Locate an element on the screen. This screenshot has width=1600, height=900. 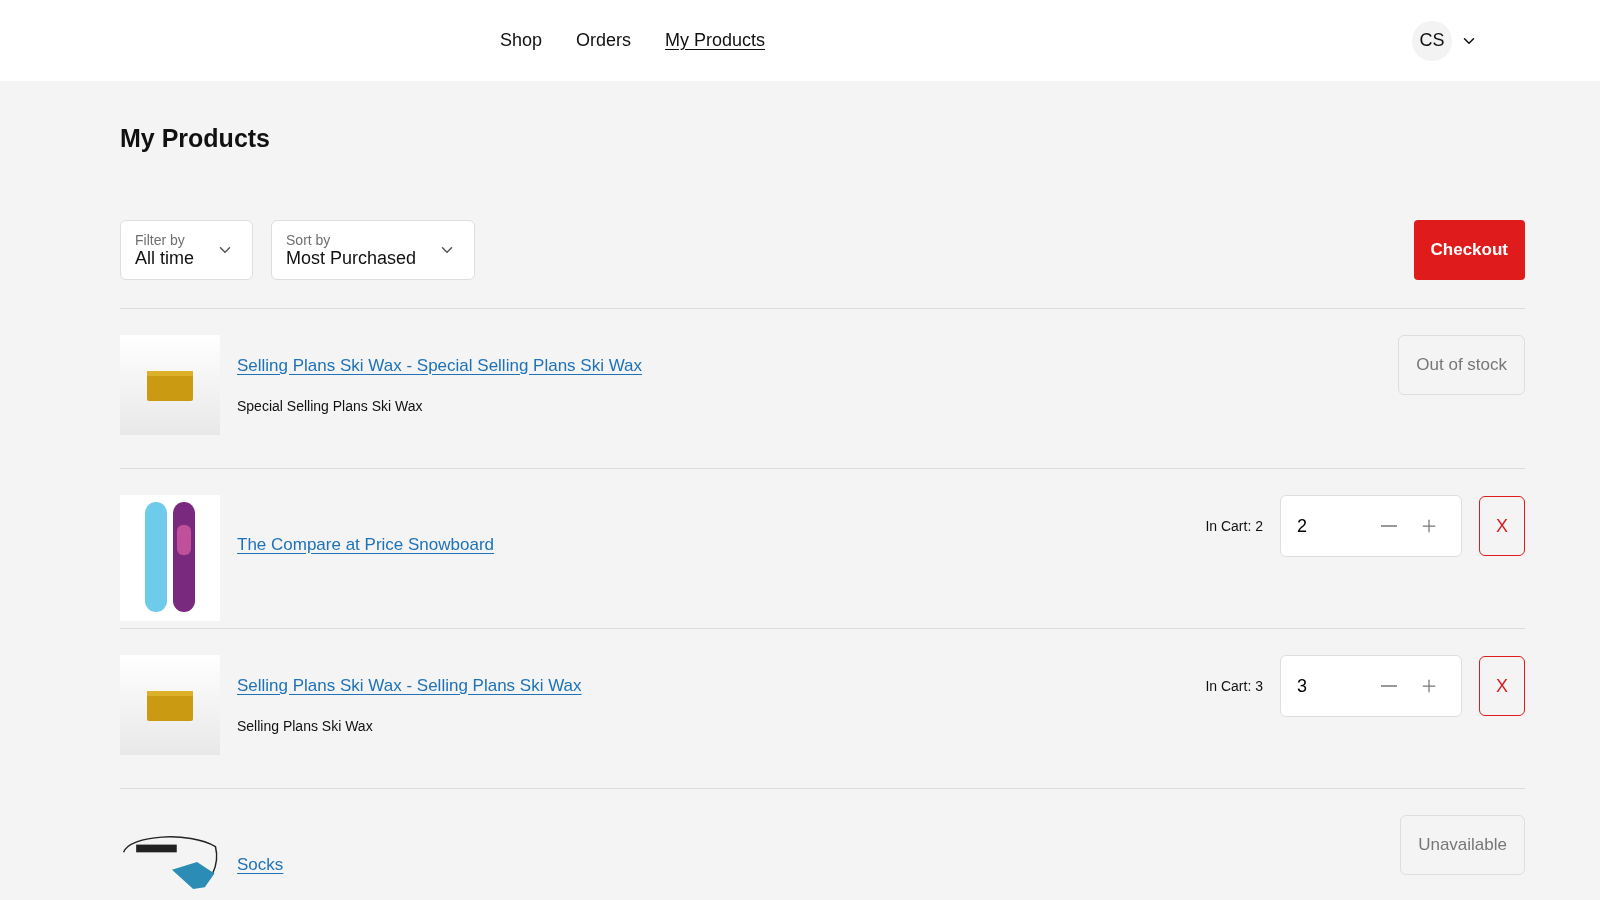
dropdown-select: Sort by Most Purchased is located at coordinates (373, 250).